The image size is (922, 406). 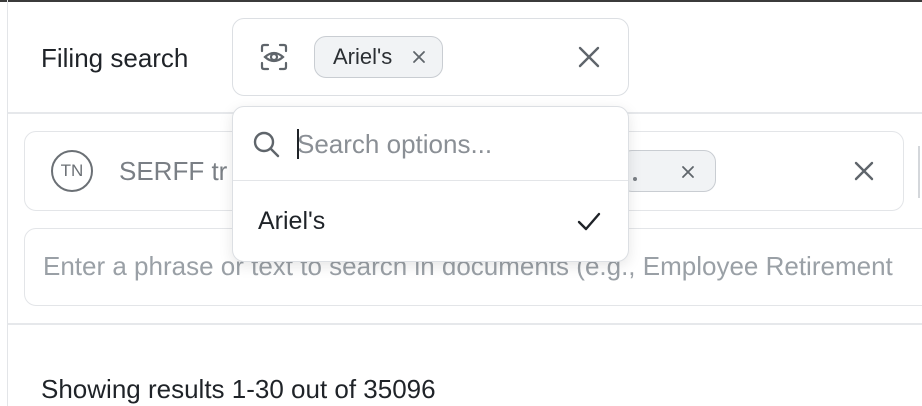 What do you see at coordinates (447, 144) in the screenshot?
I see `options-search-input` at bounding box center [447, 144].